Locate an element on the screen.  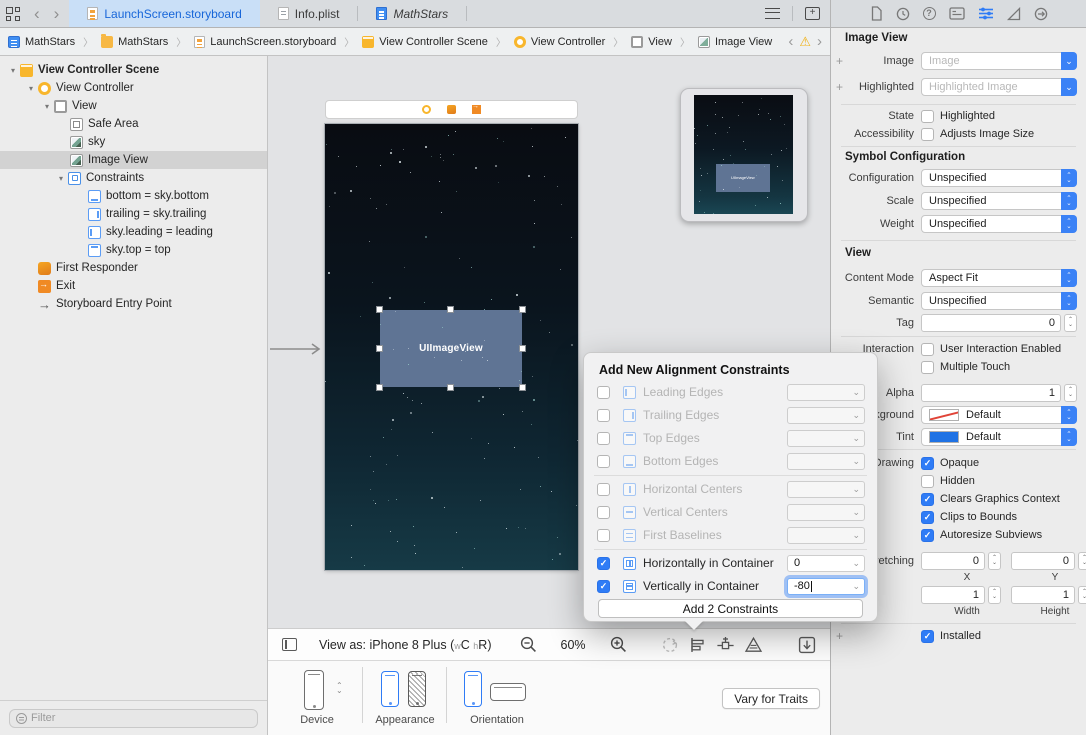
outline-item-exit: Exit is located at coordinates (133, 286).